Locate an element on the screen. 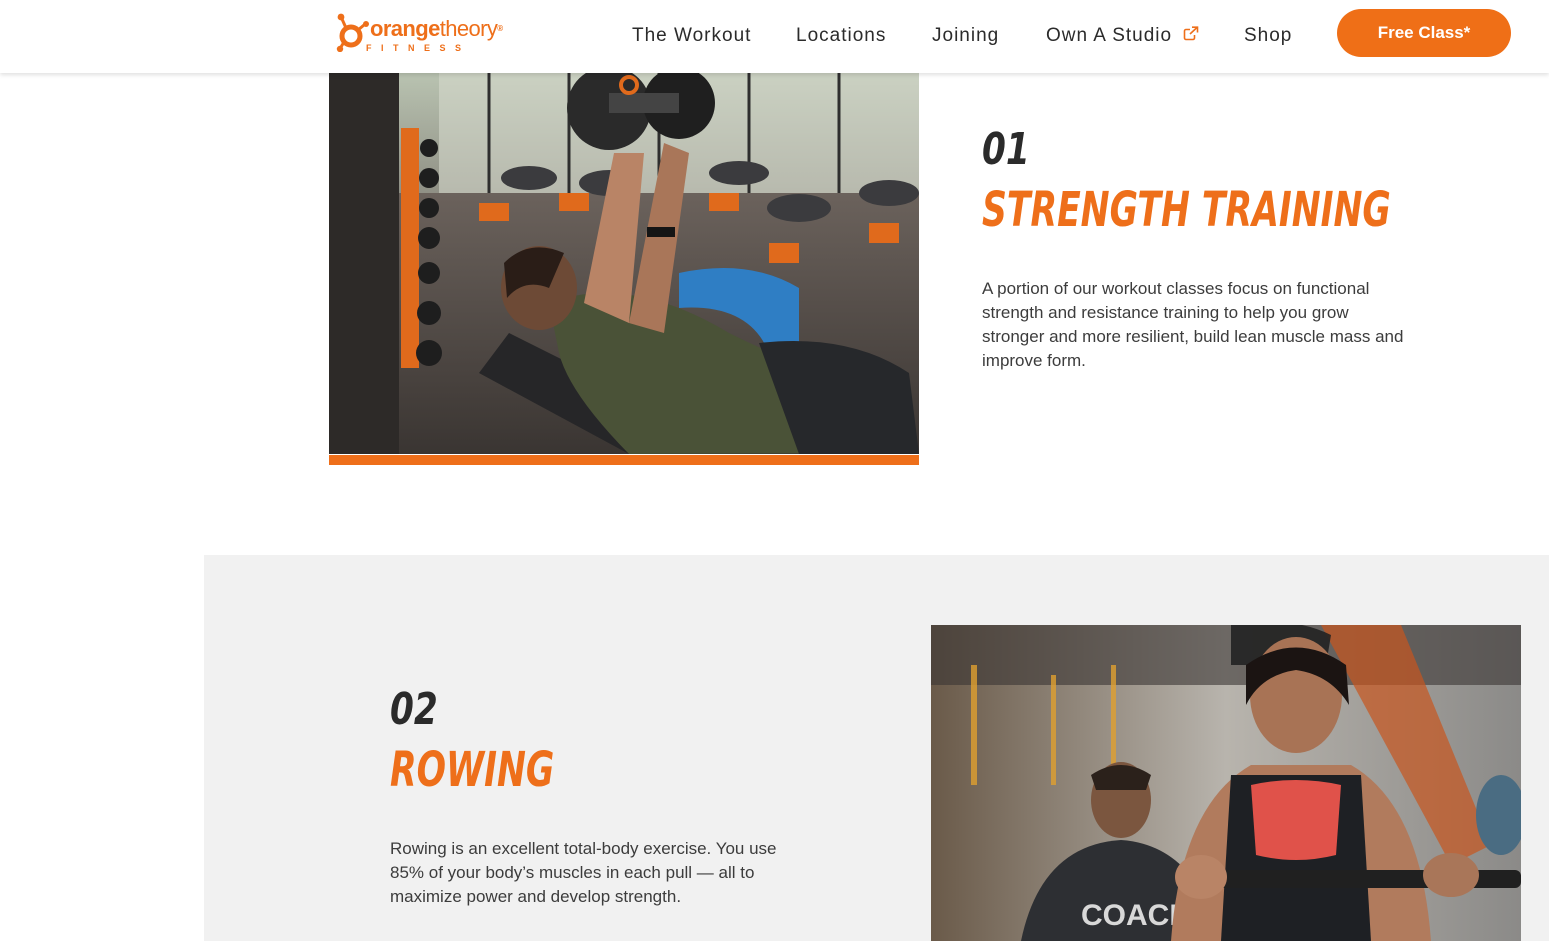 This screenshot has height=941, width=1549. section-title: ROWING is located at coordinates (472, 770).